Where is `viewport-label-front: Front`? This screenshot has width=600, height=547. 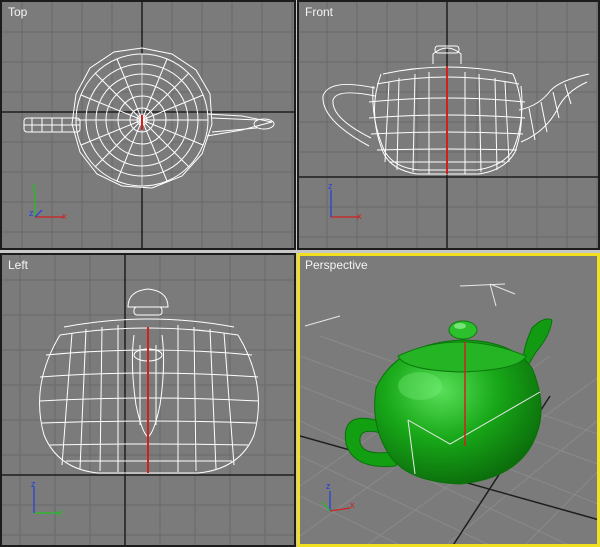 viewport-label-front: Front is located at coordinates (319, 12).